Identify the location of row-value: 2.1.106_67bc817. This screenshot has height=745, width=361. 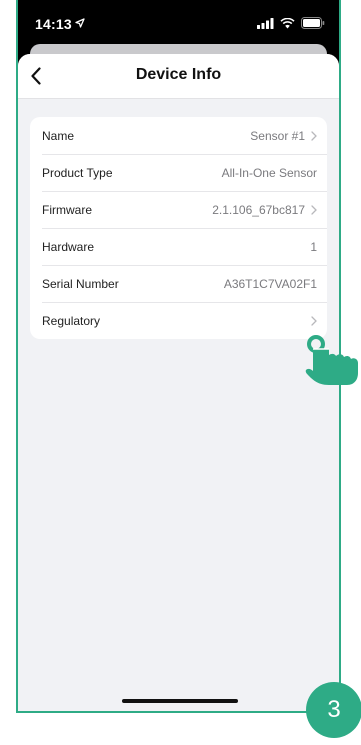
(258, 209).